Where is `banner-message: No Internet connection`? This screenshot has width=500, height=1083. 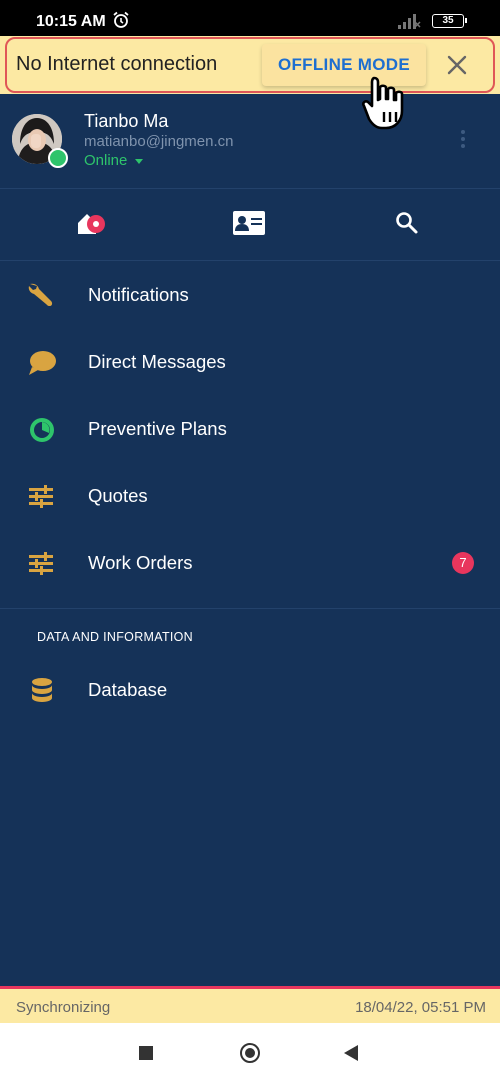 banner-message: No Internet connection is located at coordinates (117, 64).